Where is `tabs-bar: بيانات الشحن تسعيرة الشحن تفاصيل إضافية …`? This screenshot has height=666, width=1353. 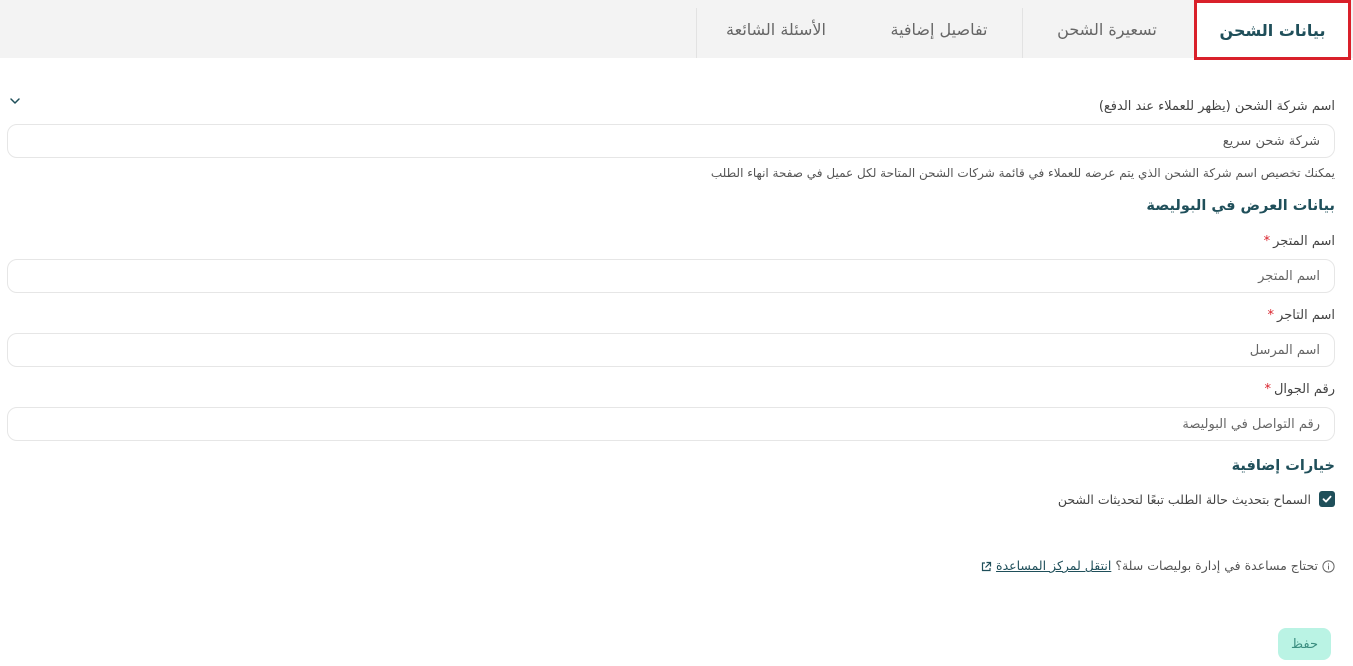 tabs-bar: بيانات الشحن تسعيرة الشحن تفاصيل إضافية … is located at coordinates (676, 30).